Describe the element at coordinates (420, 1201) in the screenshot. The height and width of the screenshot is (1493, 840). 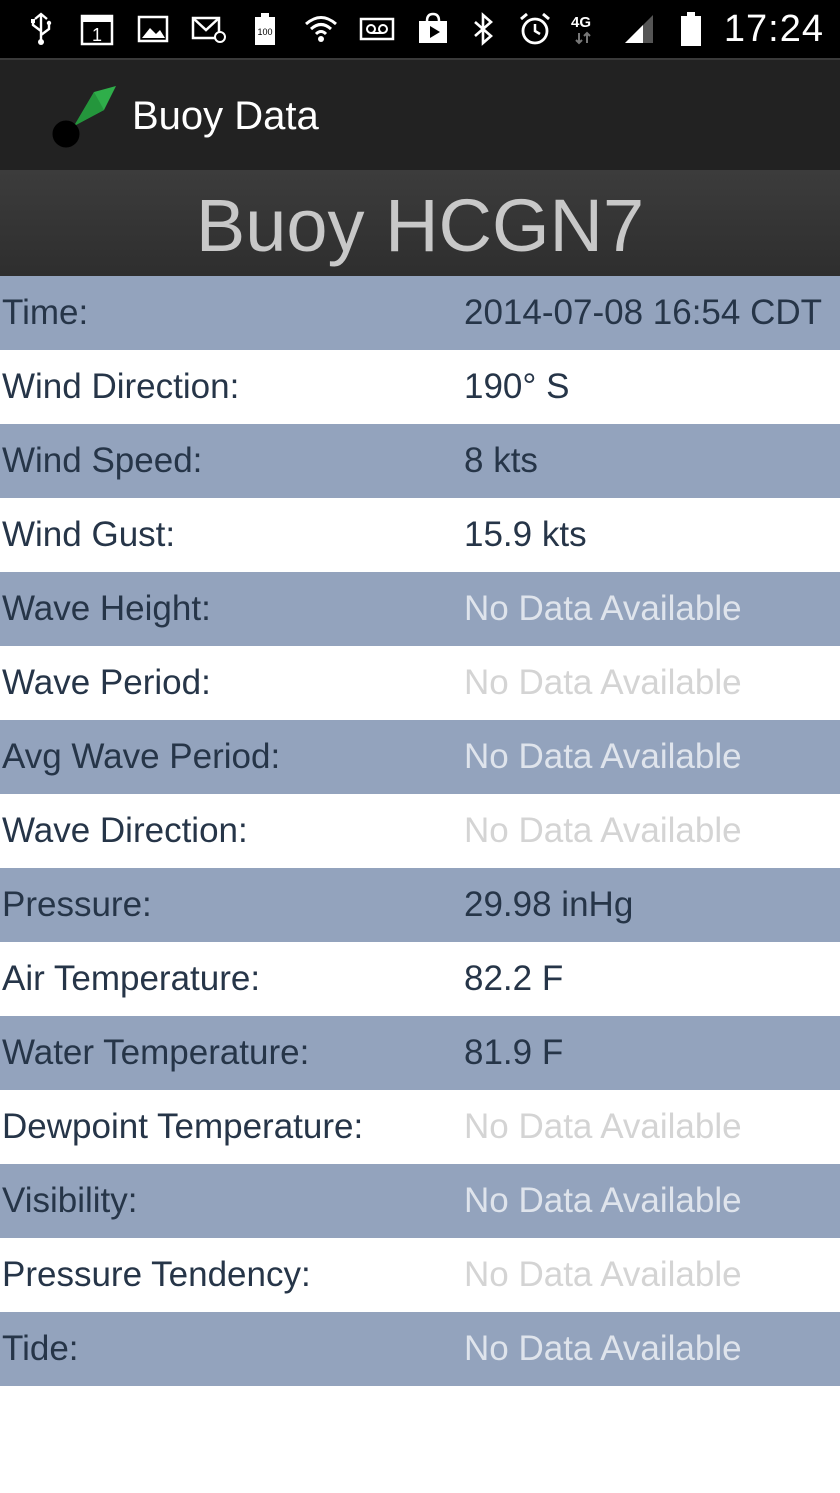
I see `table-row: Visibility: No Data Available` at that location.